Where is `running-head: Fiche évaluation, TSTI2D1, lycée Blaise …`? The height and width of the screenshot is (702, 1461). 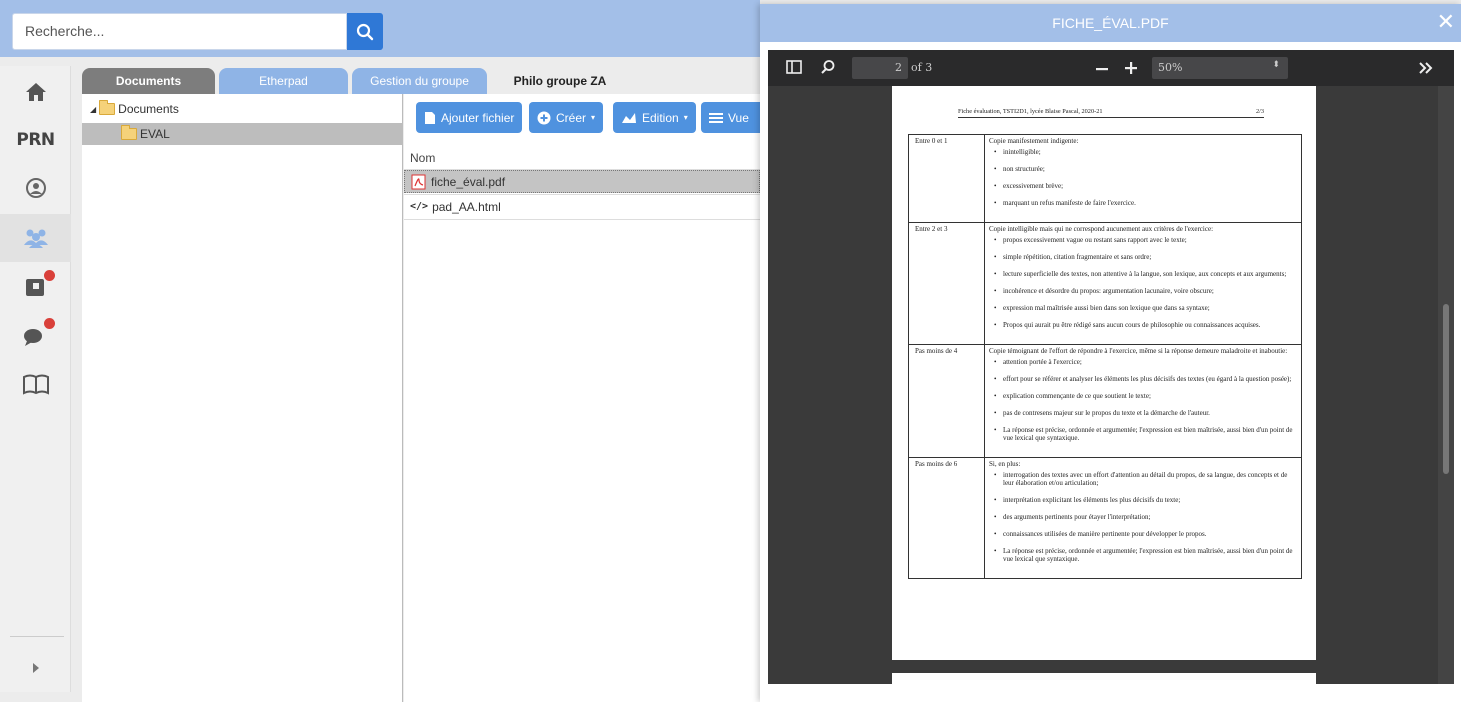
running-head: Fiche évaluation, TSTI2D1, lycée Blaise … is located at coordinates (1111, 113).